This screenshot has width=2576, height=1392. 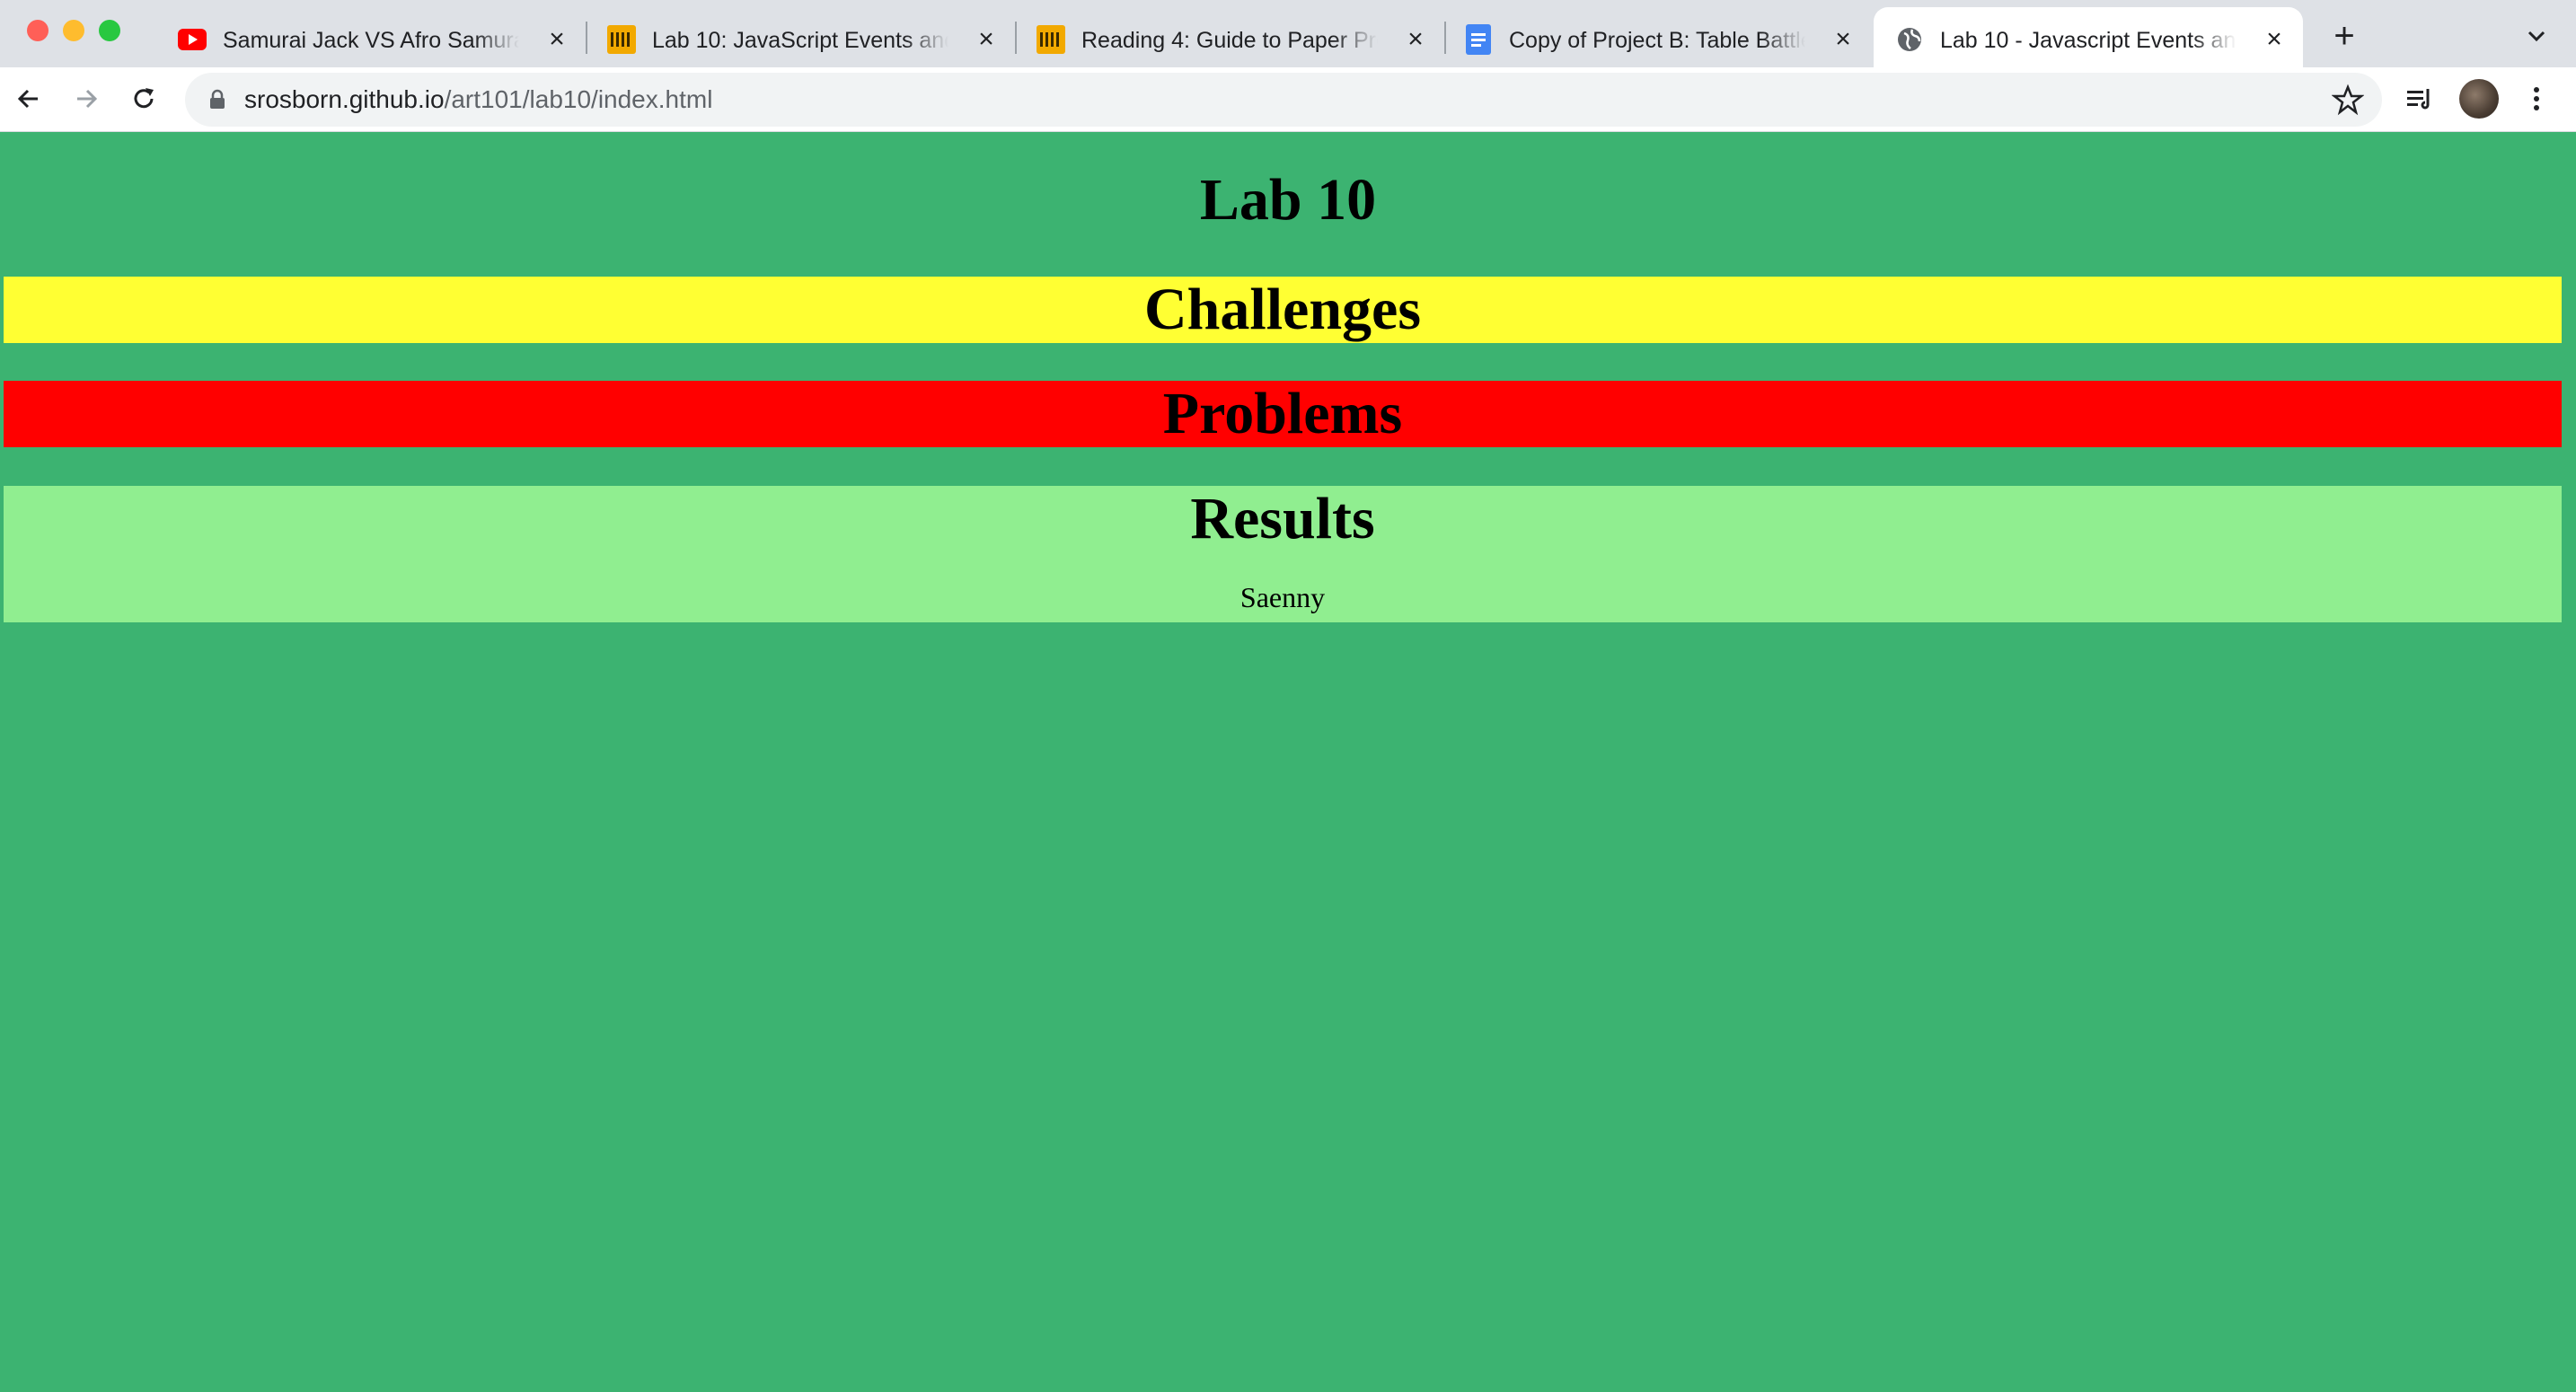 What do you see at coordinates (73, 30) in the screenshot?
I see `window-minimize-button` at bounding box center [73, 30].